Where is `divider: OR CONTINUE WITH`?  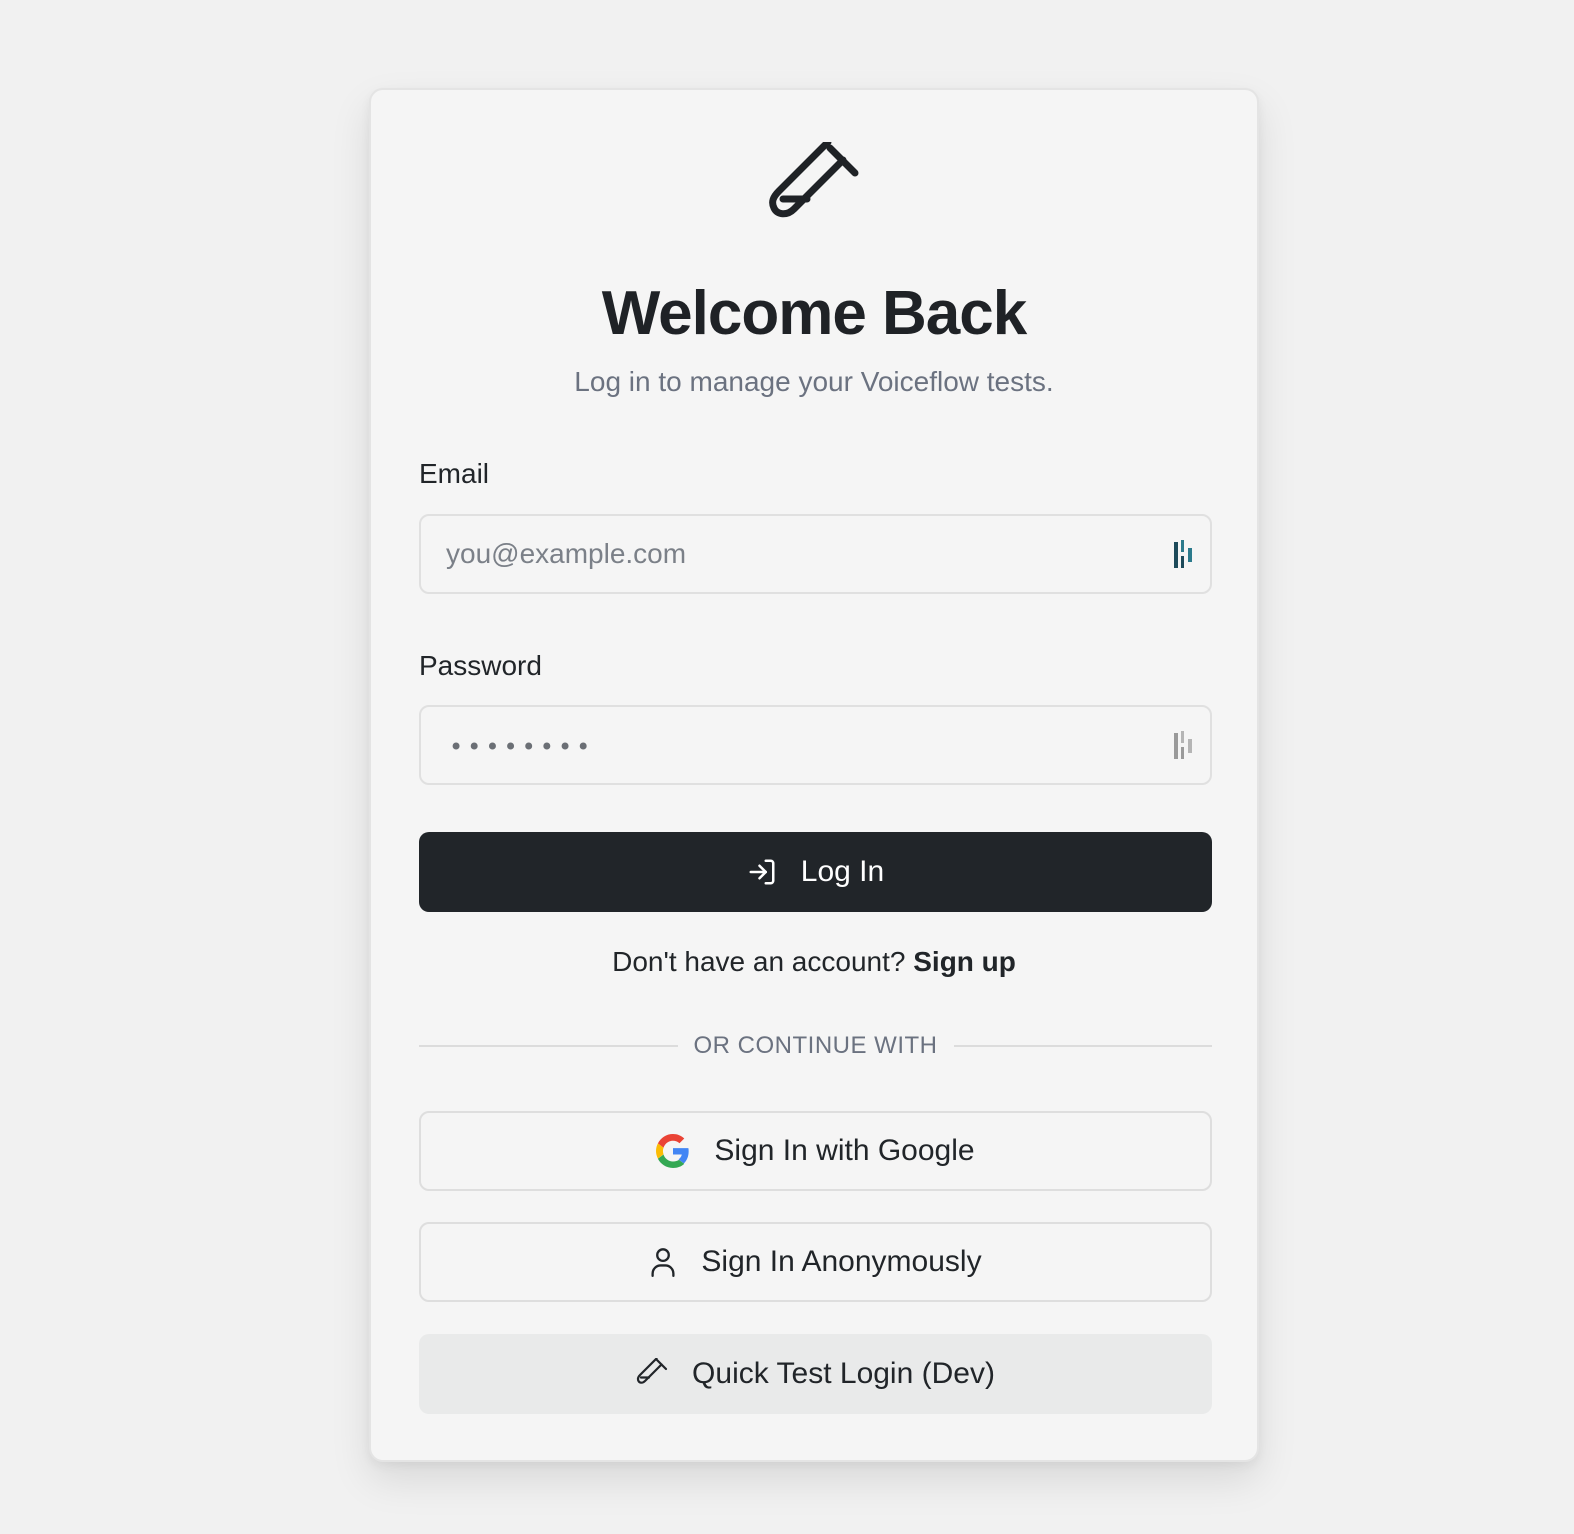
divider: OR CONTINUE WITH is located at coordinates (816, 1046).